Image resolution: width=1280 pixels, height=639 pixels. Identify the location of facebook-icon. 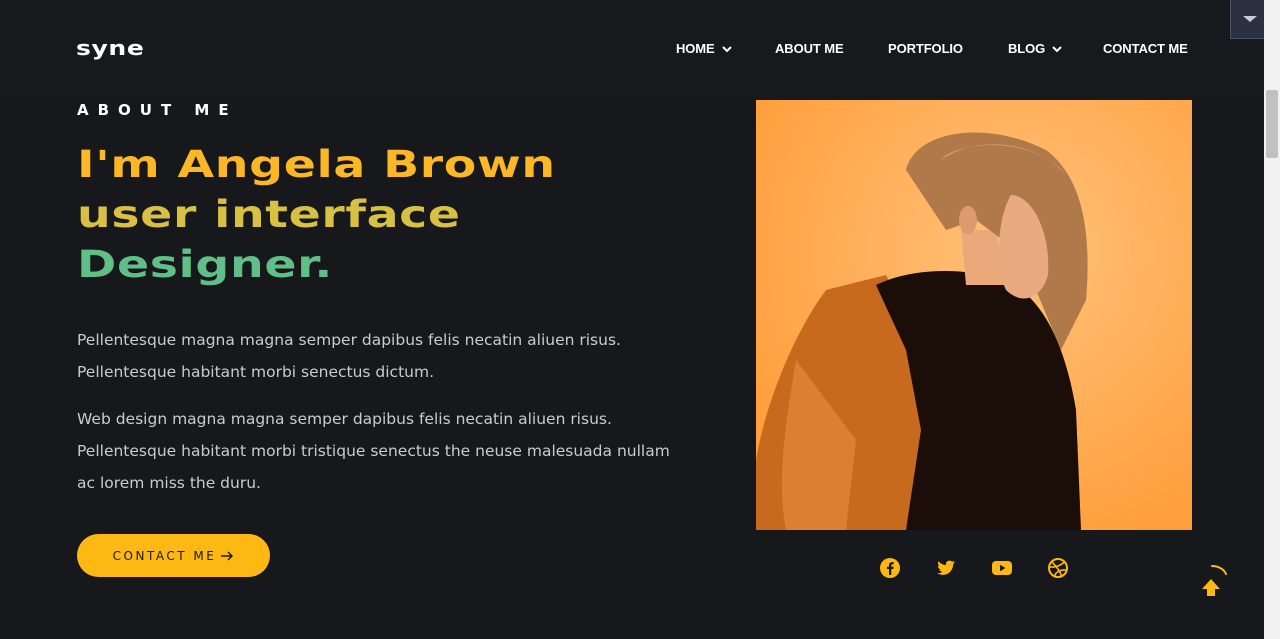
(890, 568).